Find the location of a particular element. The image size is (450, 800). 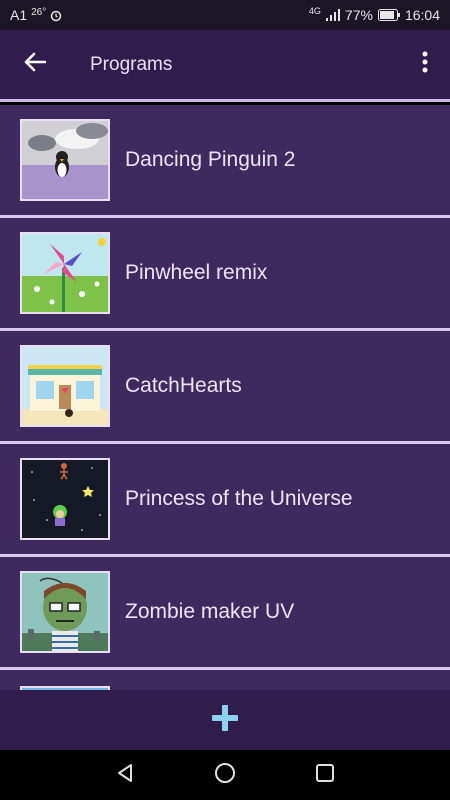

program-item: Zombie maker UV is located at coordinates (225, 612).